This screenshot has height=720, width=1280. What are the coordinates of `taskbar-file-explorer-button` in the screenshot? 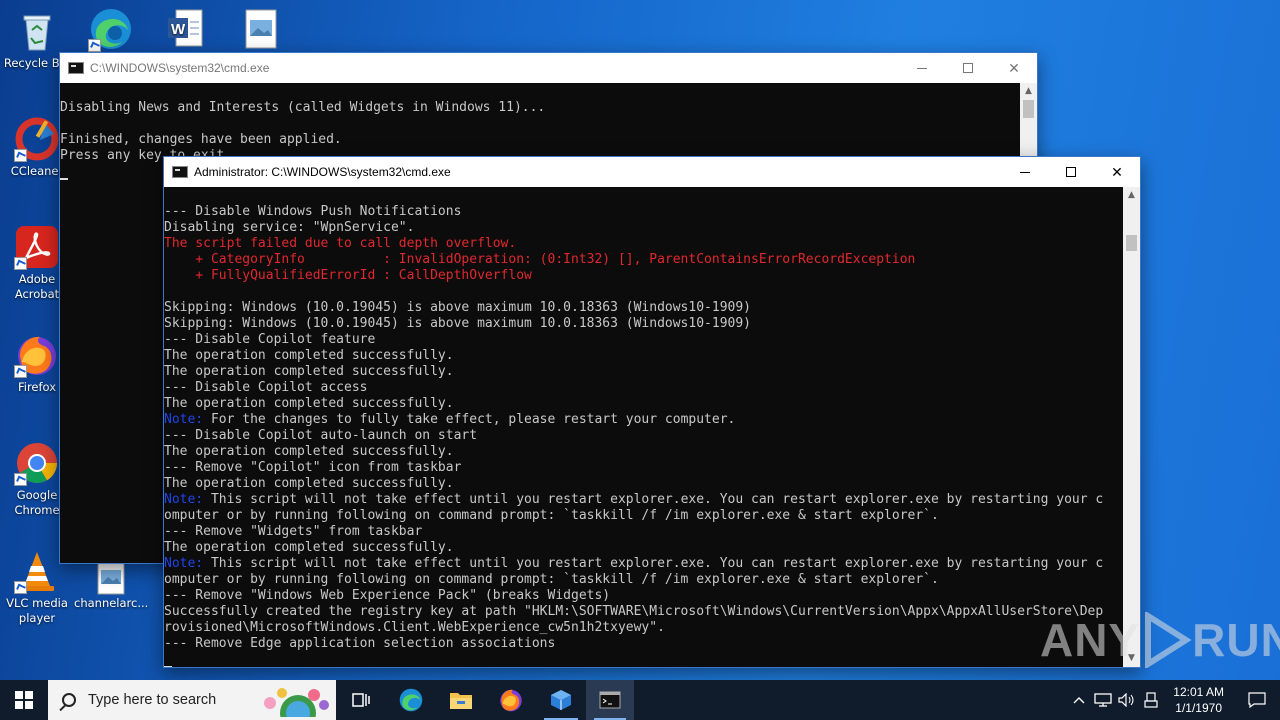 It's located at (461, 700).